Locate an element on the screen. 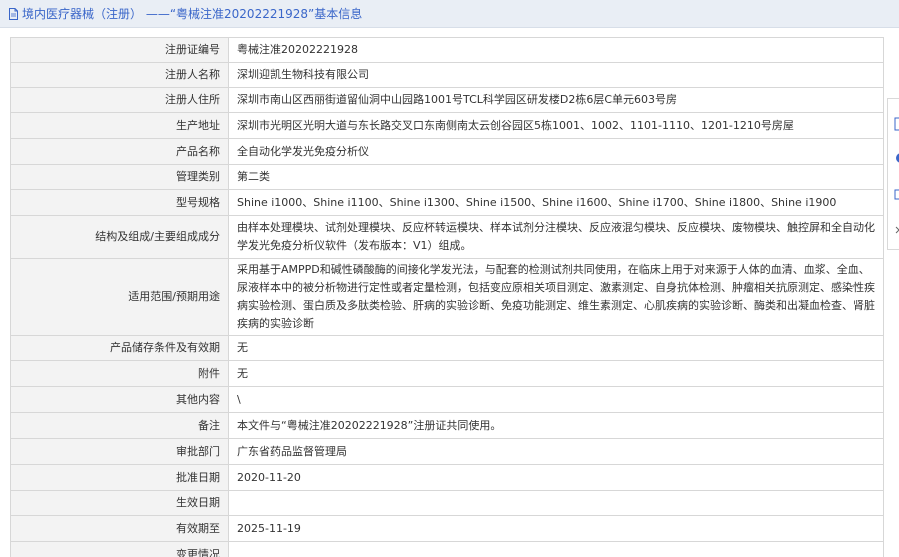  row-label: 结构及组成/主要组成成分 is located at coordinates (120, 237).